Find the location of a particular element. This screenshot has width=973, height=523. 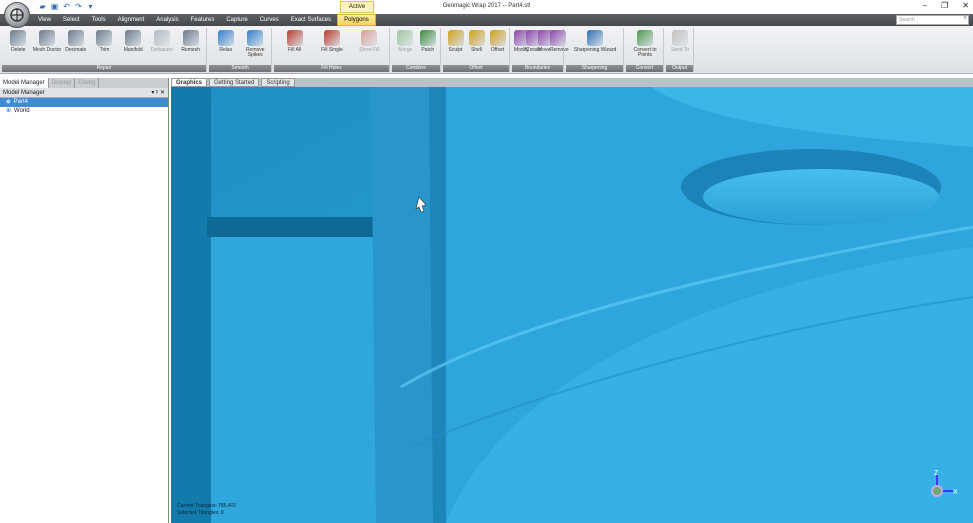

panel-header-title: Model Manager is located at coordinates (24, 93).